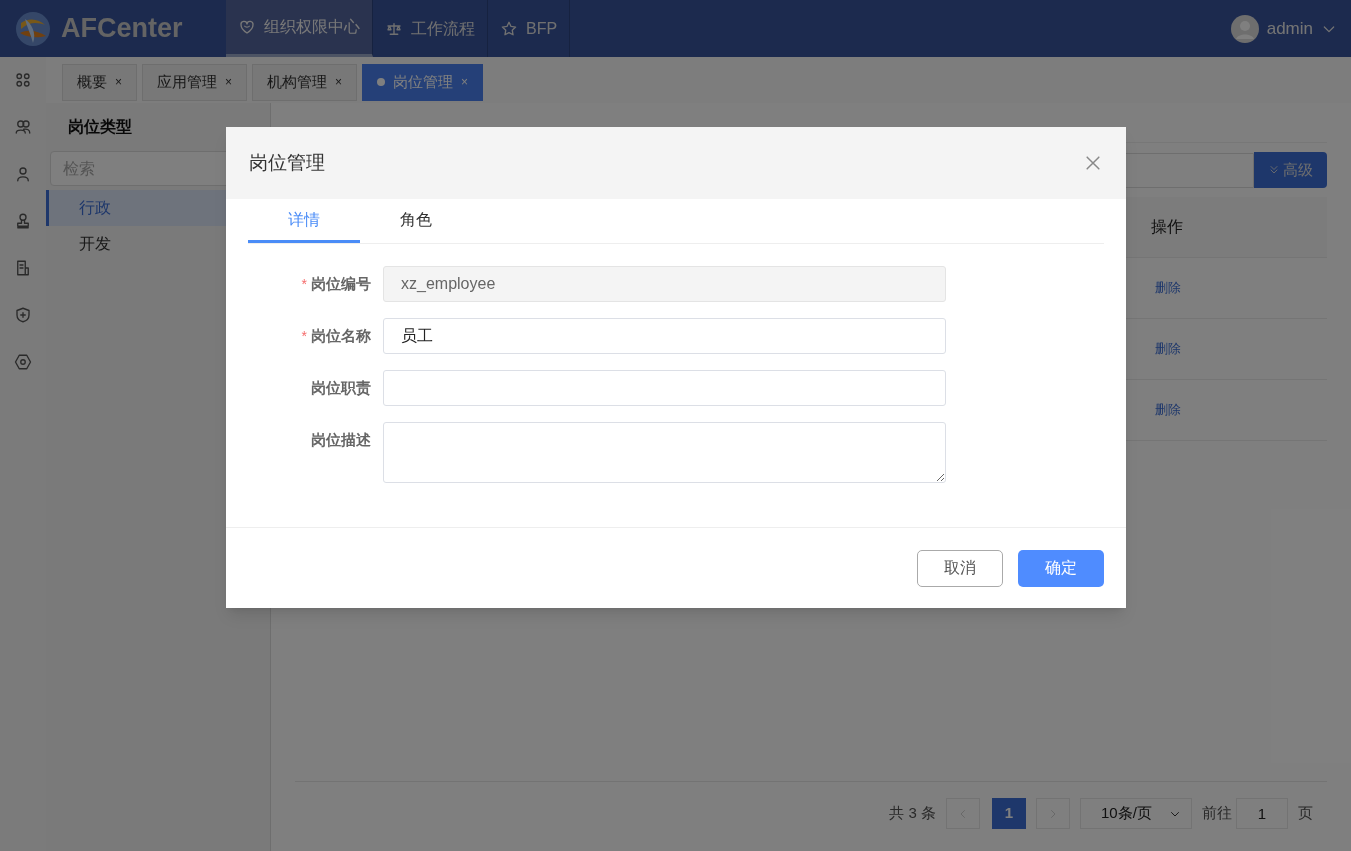  I want to click on total-count: 共 3 条, so click(912, 813).